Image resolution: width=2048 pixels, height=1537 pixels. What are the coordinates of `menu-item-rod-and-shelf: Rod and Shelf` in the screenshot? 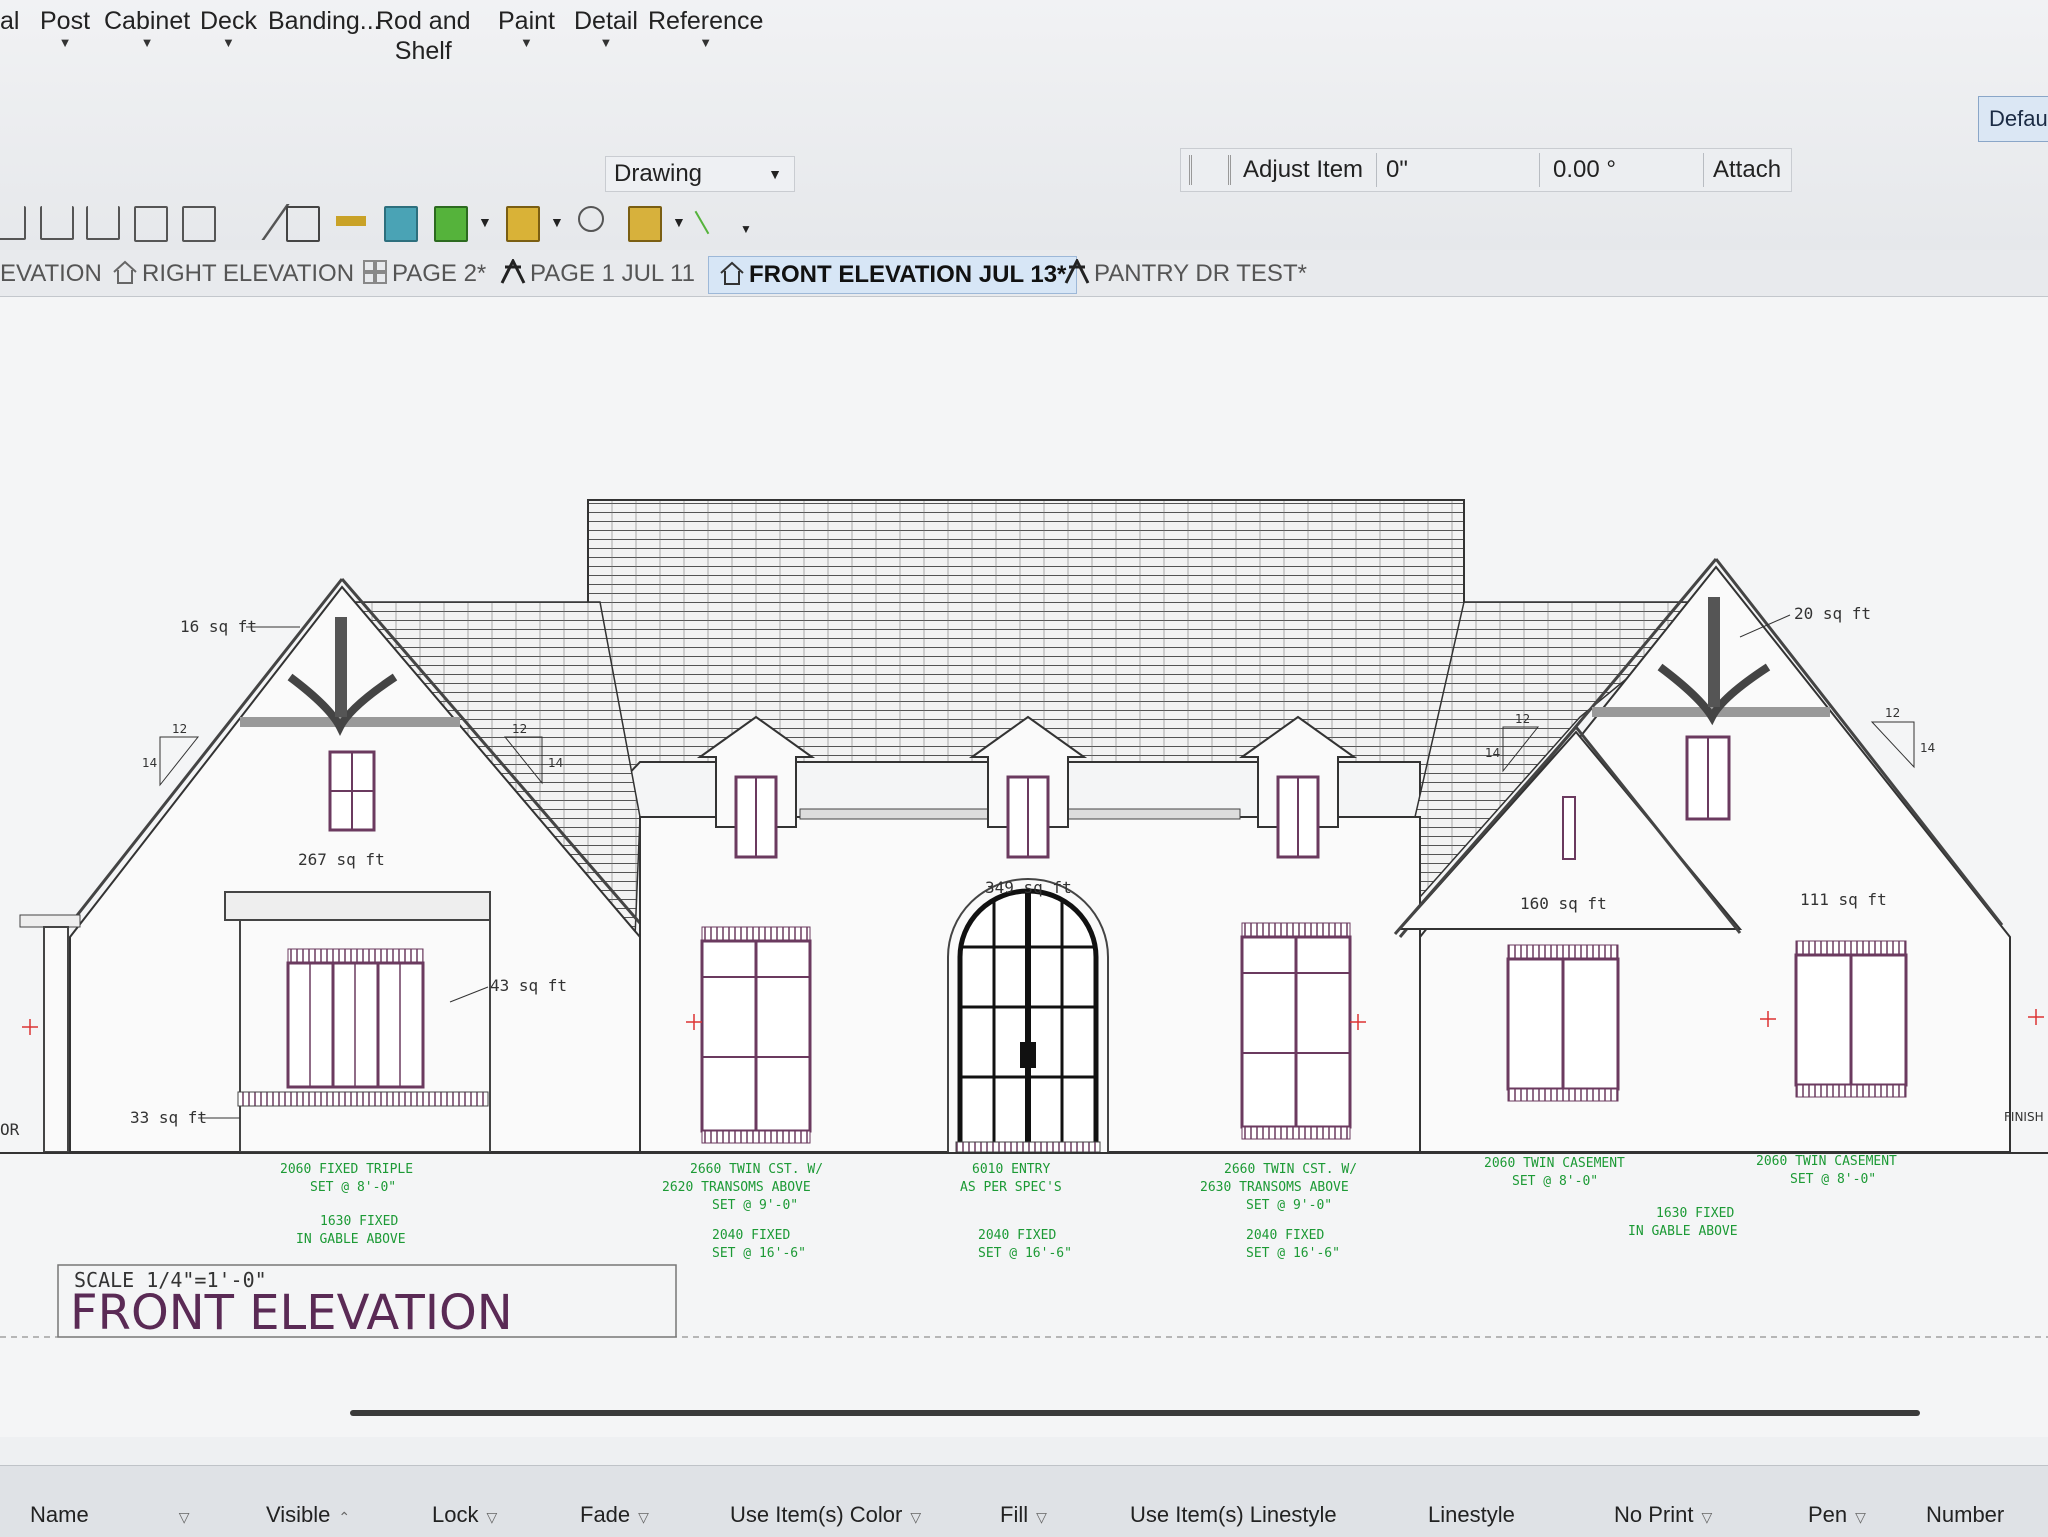 It's located at (423, 36).